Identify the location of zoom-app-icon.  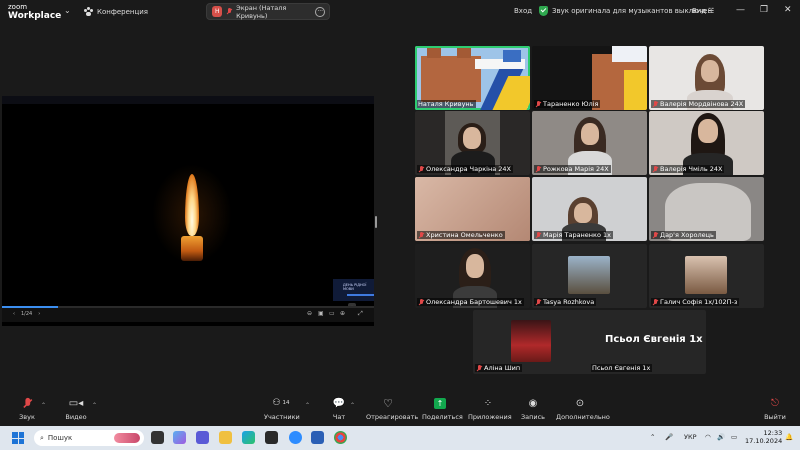
(295, 437).